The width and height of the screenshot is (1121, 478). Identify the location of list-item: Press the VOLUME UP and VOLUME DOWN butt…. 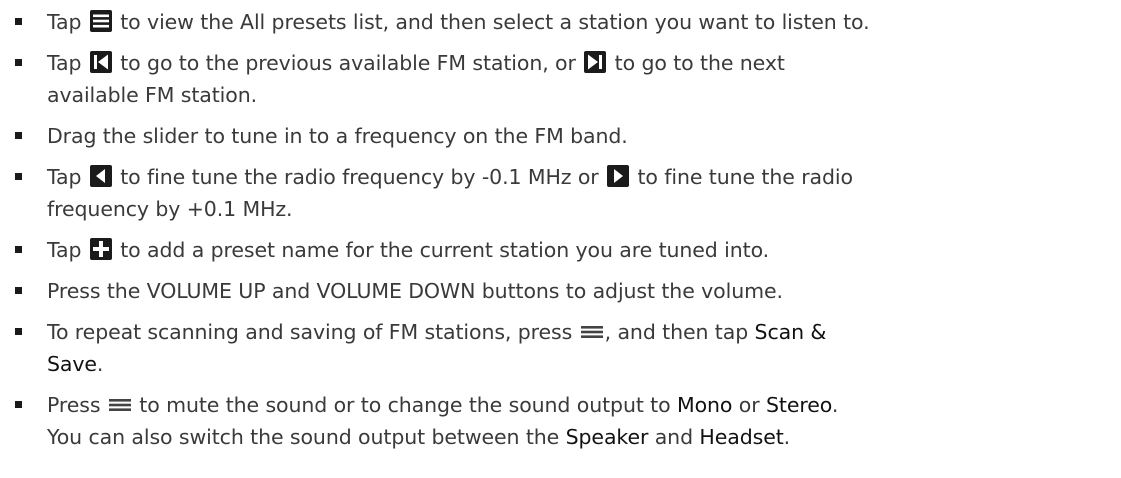
(560, 291).